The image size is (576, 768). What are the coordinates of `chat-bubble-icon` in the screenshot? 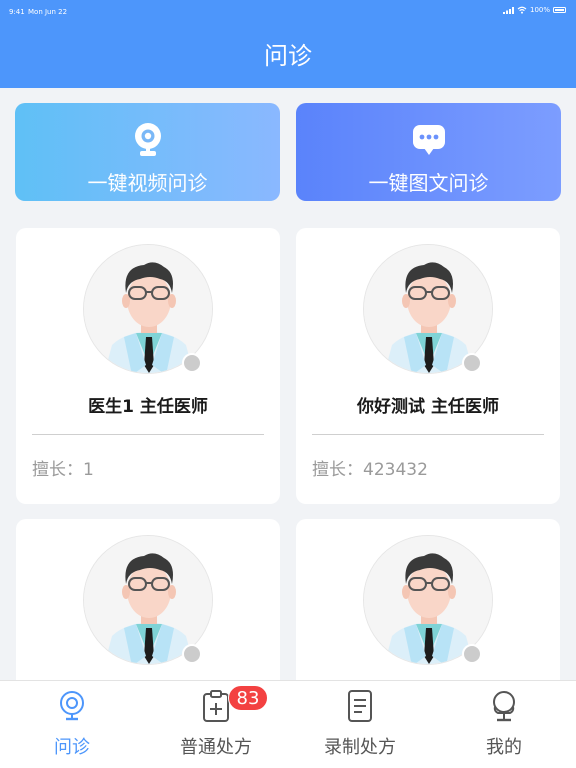 It's located at (429, 140).